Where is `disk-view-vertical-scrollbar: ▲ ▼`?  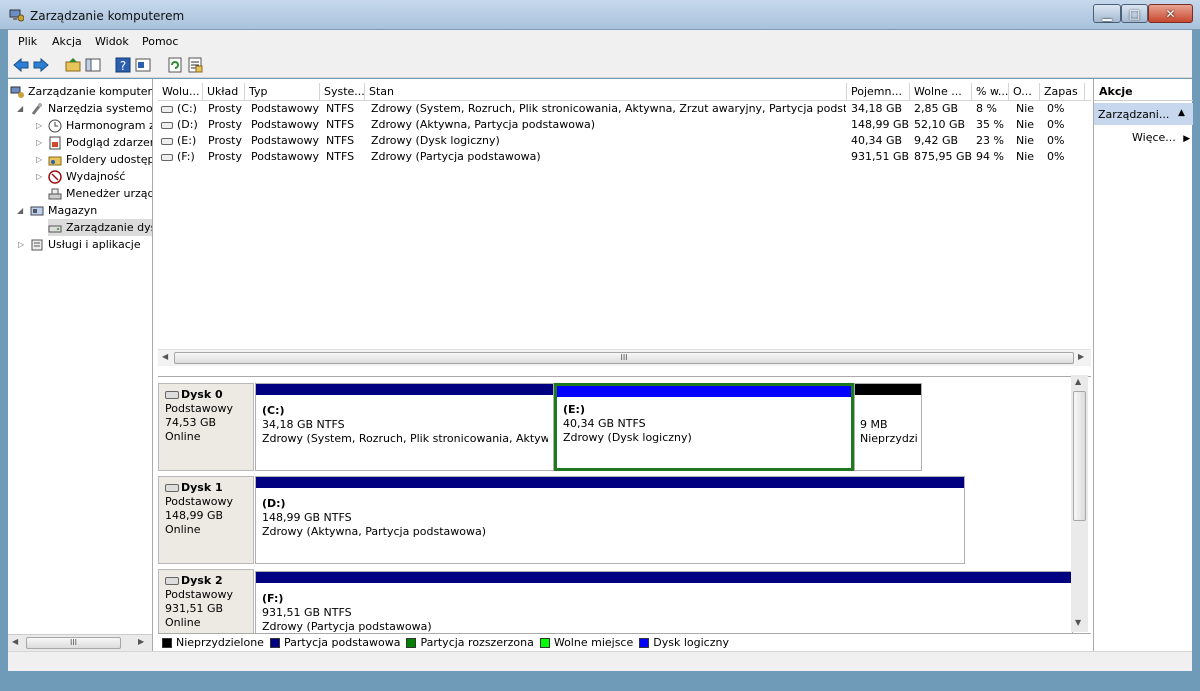 disk-view-vertical-scrollbar: ▲ ▼ is located at coordinates (1079, 503).